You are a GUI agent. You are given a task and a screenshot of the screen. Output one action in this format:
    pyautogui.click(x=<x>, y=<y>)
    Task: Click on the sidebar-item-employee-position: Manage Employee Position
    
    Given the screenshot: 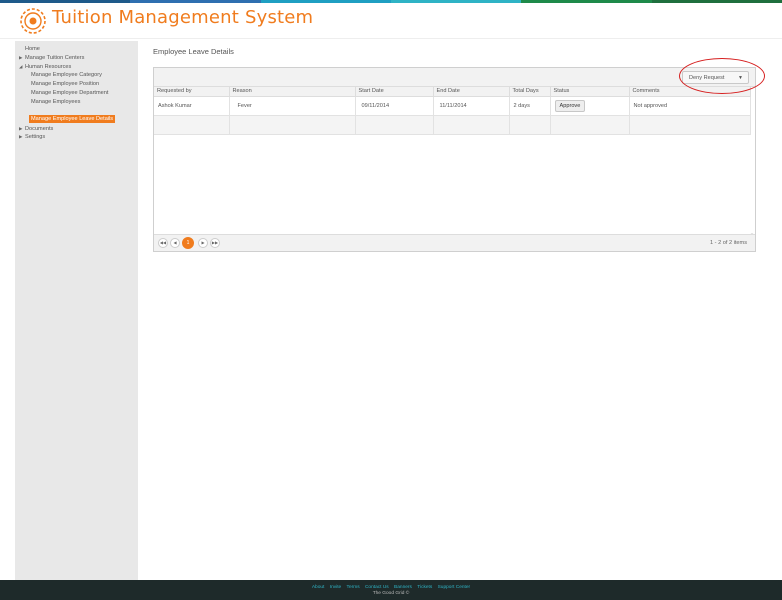 What is the action you would take?
    pyautogui.click(x=76, y=84)
    